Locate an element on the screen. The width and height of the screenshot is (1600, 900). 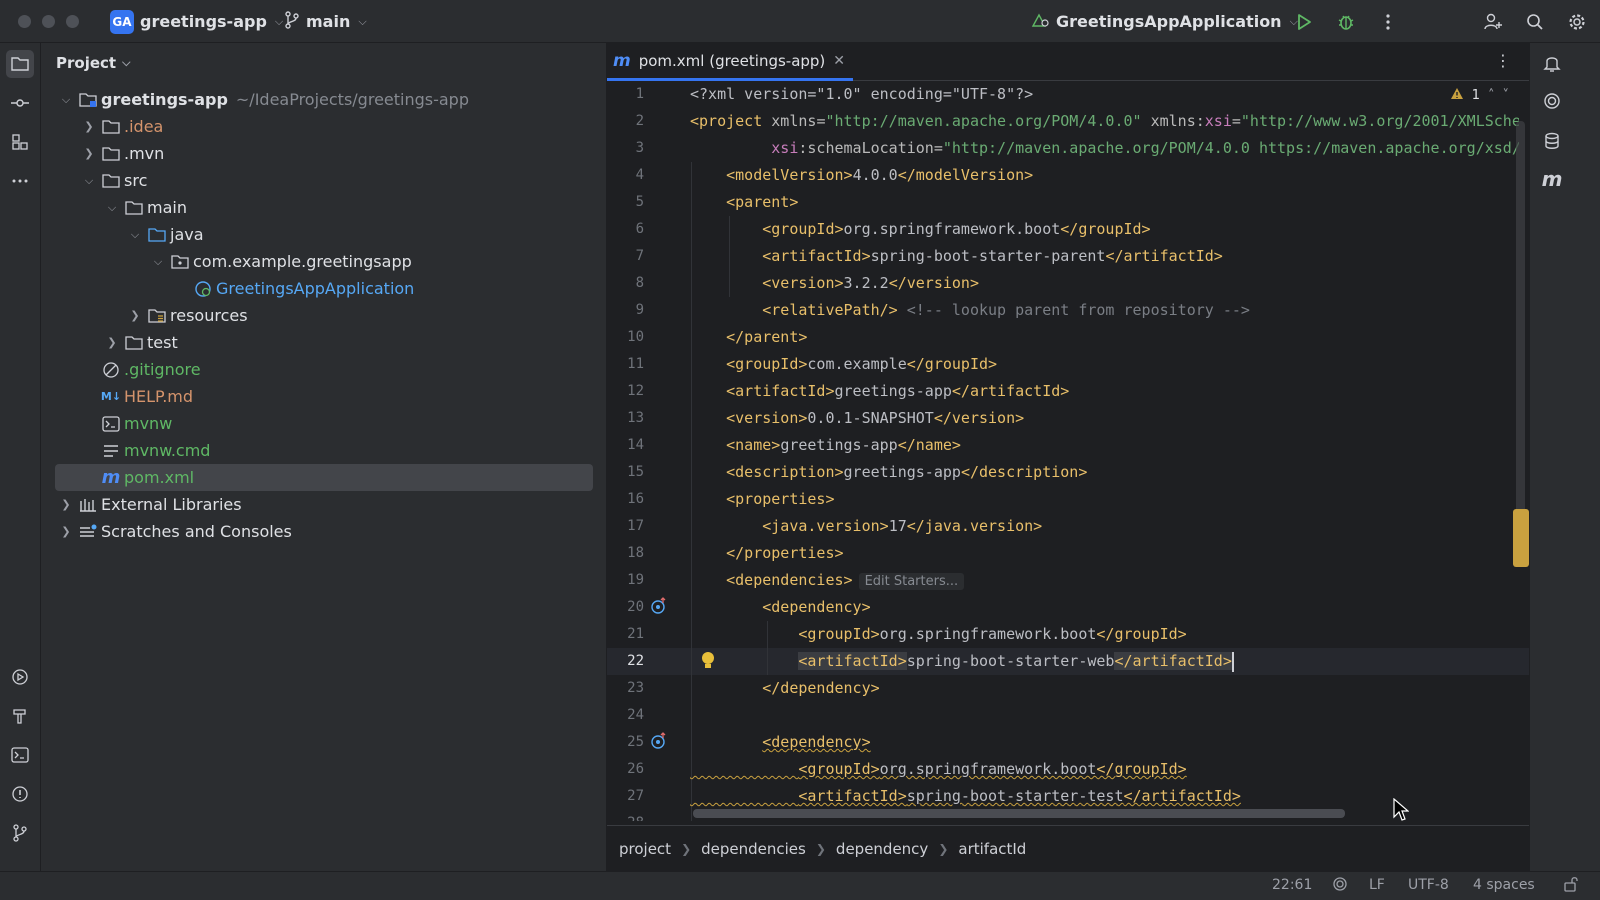
search-icon is located at coordinates (1535, 22).